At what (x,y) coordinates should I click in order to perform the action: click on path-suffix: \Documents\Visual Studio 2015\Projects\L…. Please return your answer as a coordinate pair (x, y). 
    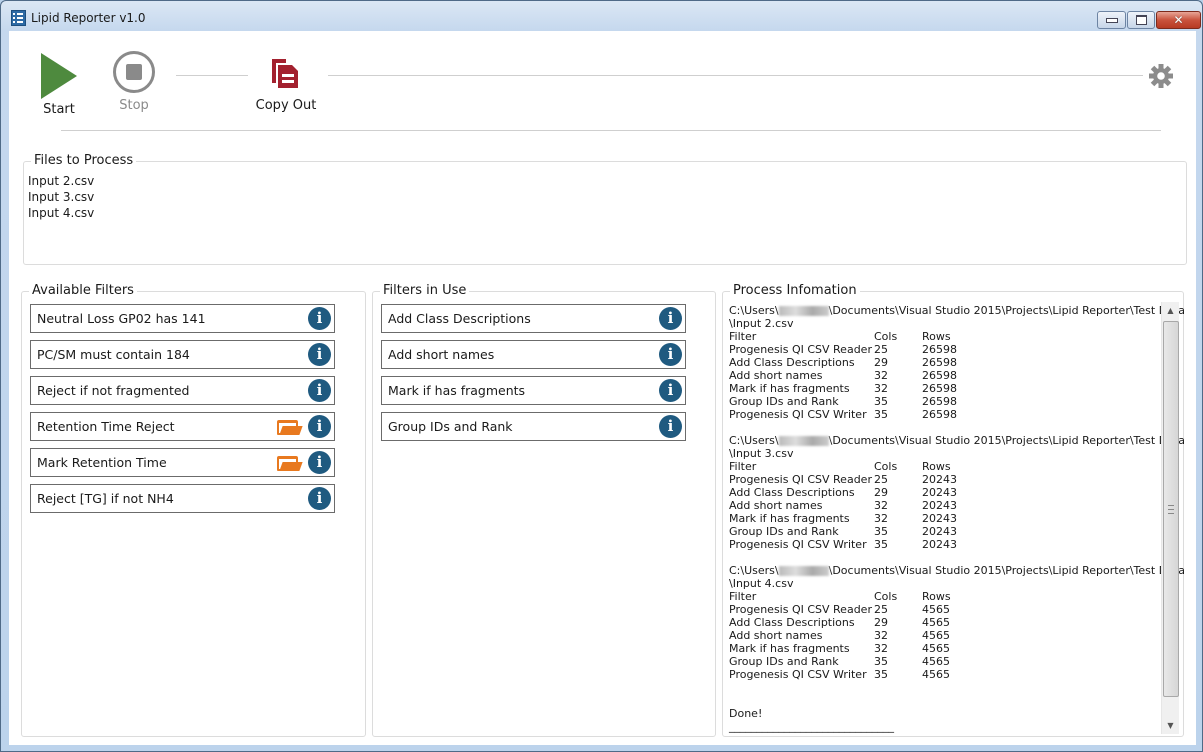
    Looking at the image, I should click on (1006, 440).